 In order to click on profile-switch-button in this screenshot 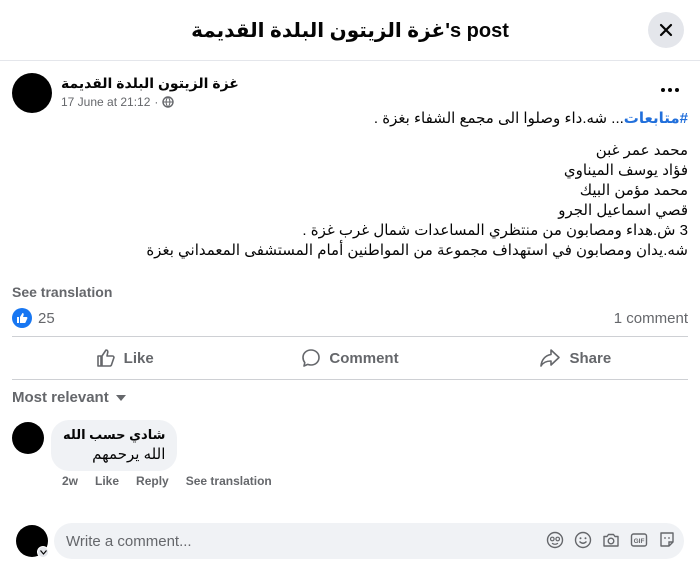, I will do `click(43, 552)`.